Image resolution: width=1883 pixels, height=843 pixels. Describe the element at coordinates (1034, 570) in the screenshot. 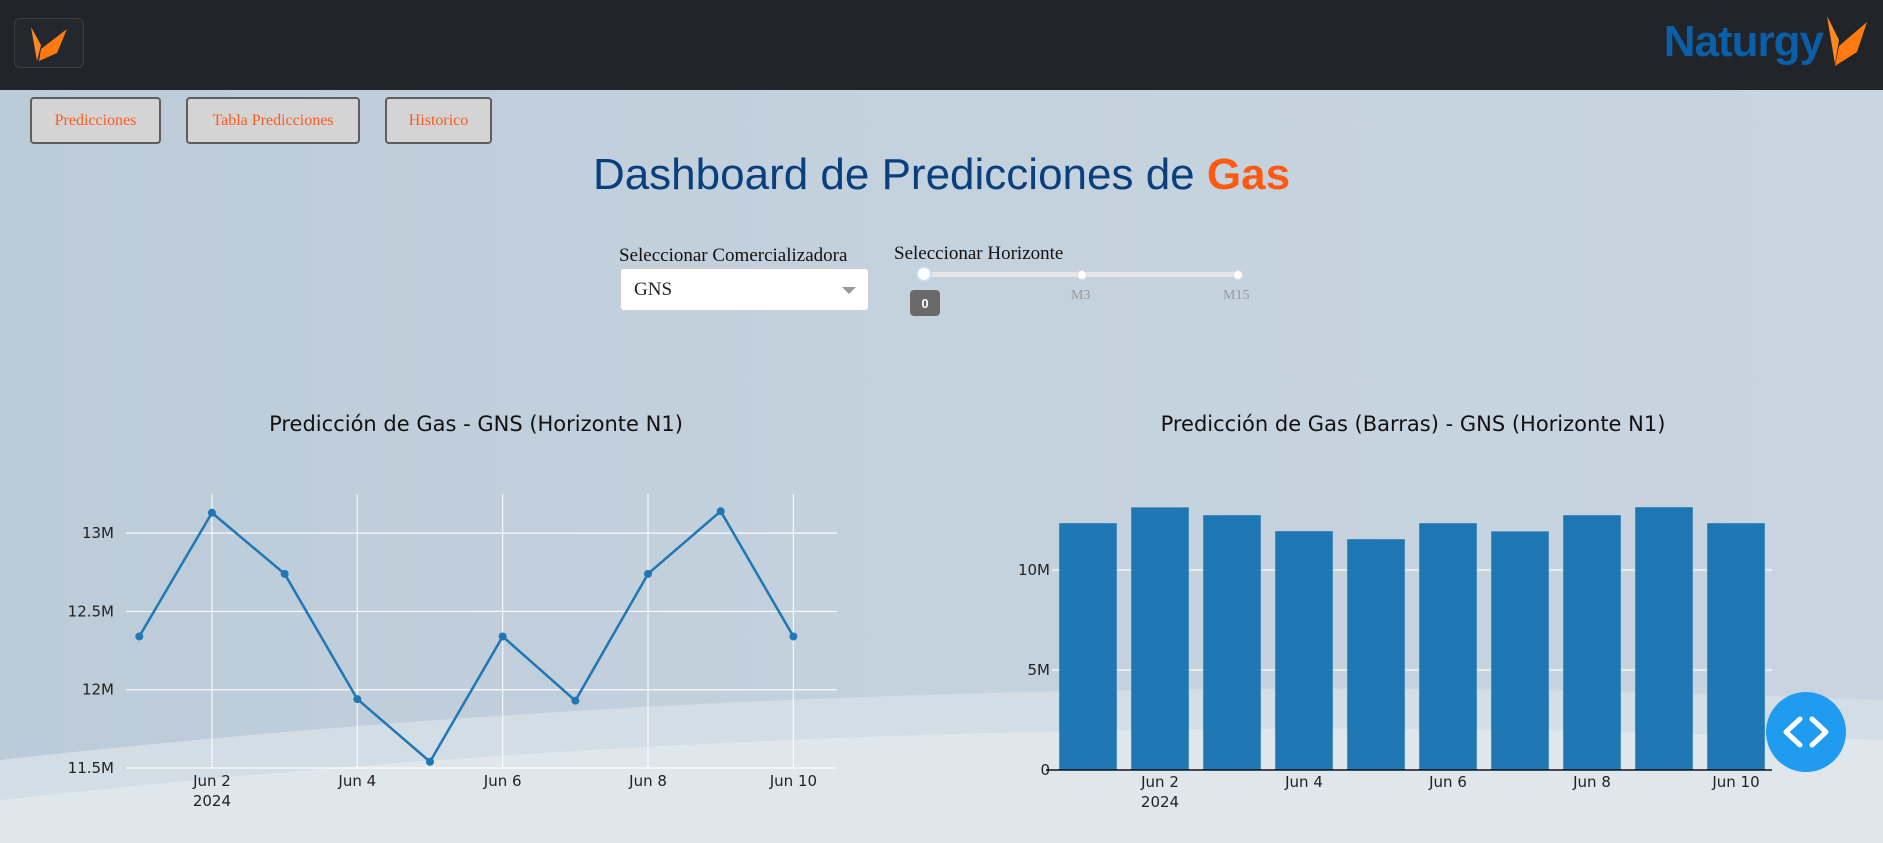

I see `bar-chart-ytick-label: 10M` at that location.